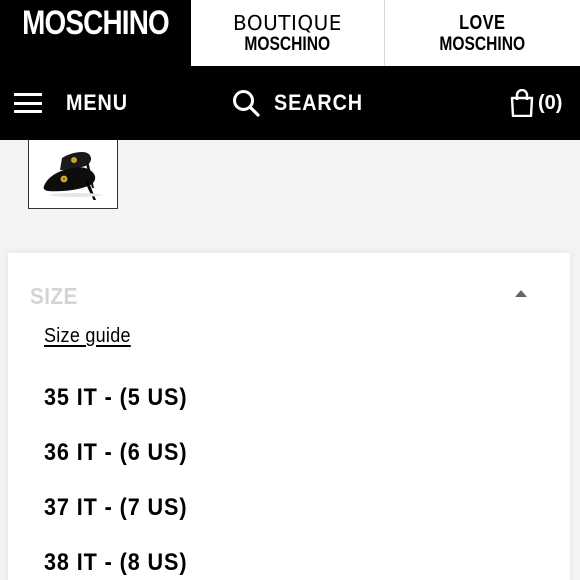 This screenshot has height=580, width=580. Describe the element at coordinates (115, 563) in the screenshot. I see `size-option-38: 38 IT - (8 US)` at that location.